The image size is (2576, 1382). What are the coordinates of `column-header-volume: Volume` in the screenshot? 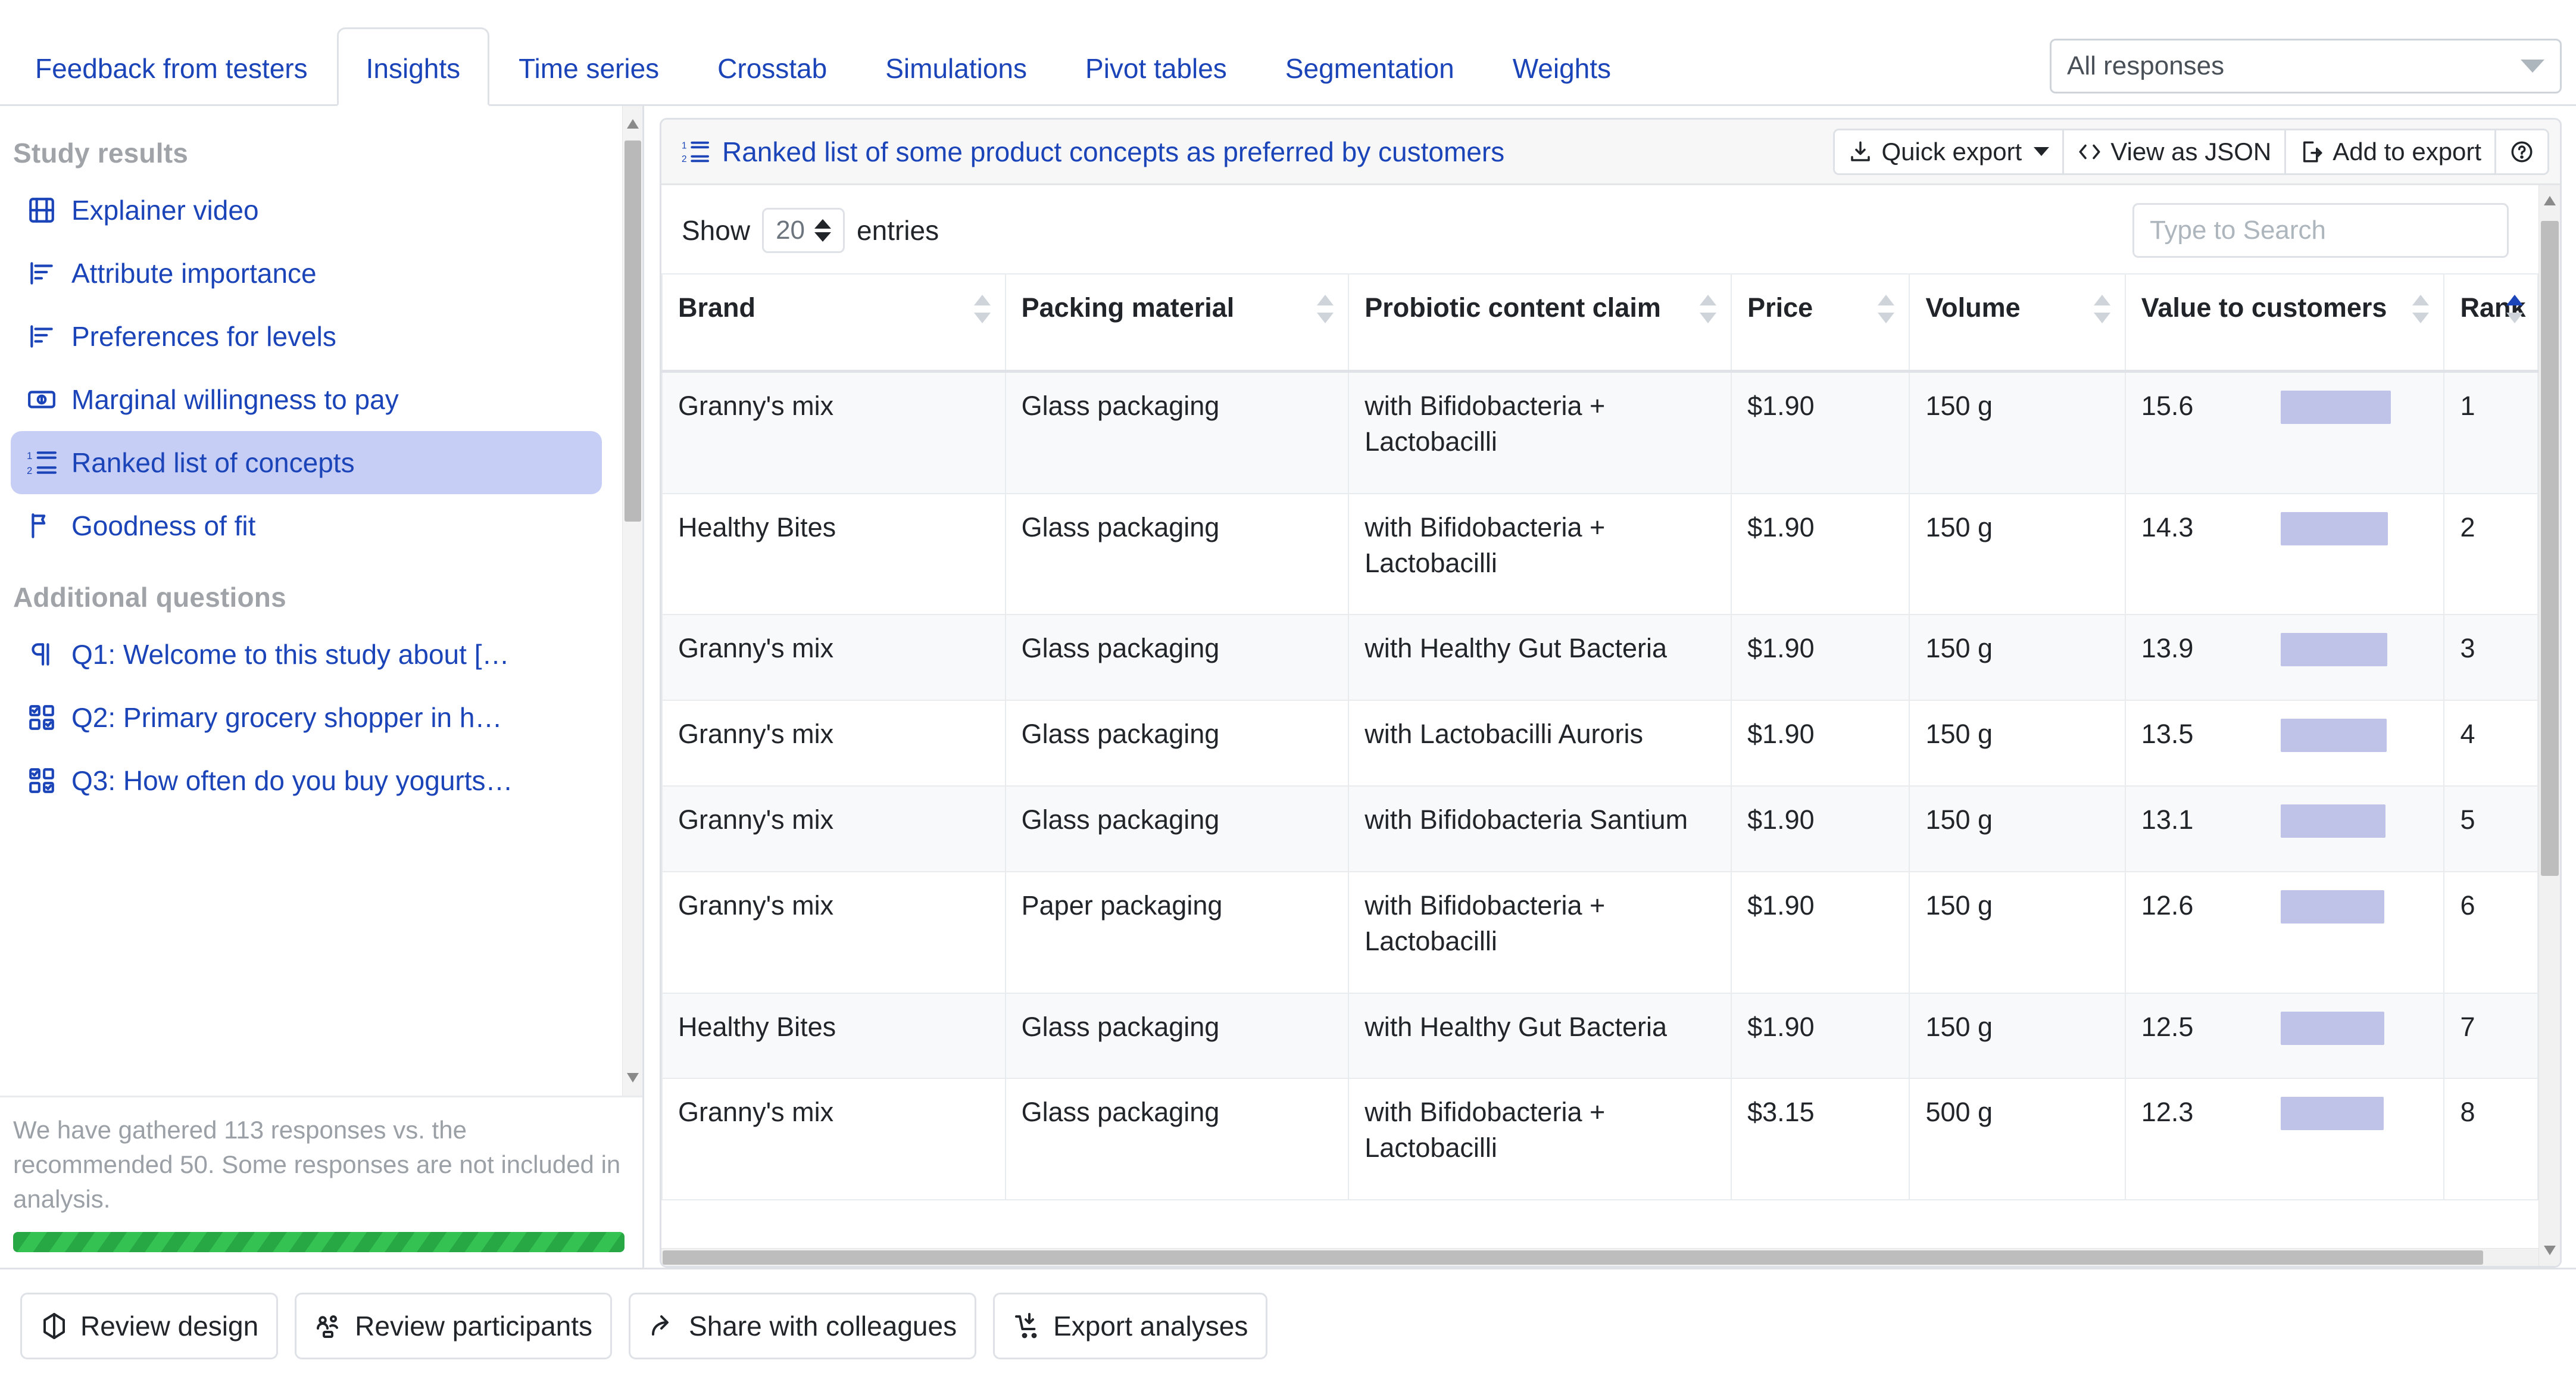 It's located at (2017, 323).